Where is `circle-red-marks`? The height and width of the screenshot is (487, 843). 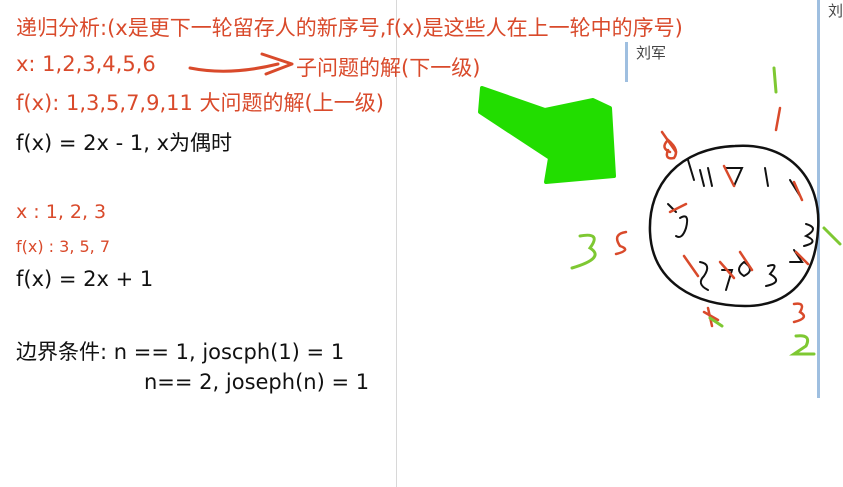 circle-red-marks is located at coordinates (712, 217).